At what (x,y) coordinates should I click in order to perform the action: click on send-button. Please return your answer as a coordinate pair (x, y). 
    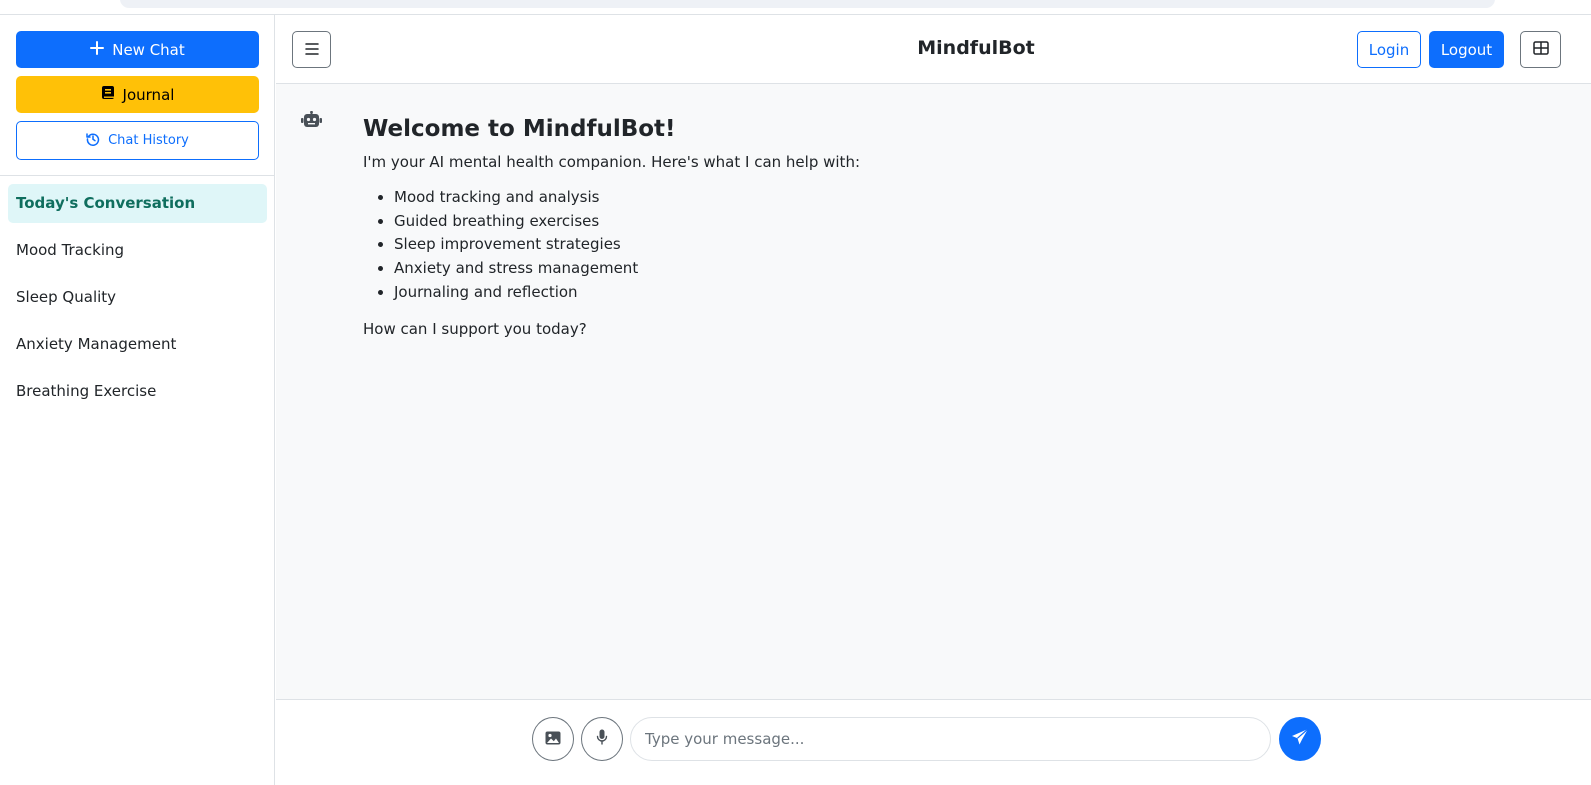
    Looking at the image, I should click on (1300, 739).